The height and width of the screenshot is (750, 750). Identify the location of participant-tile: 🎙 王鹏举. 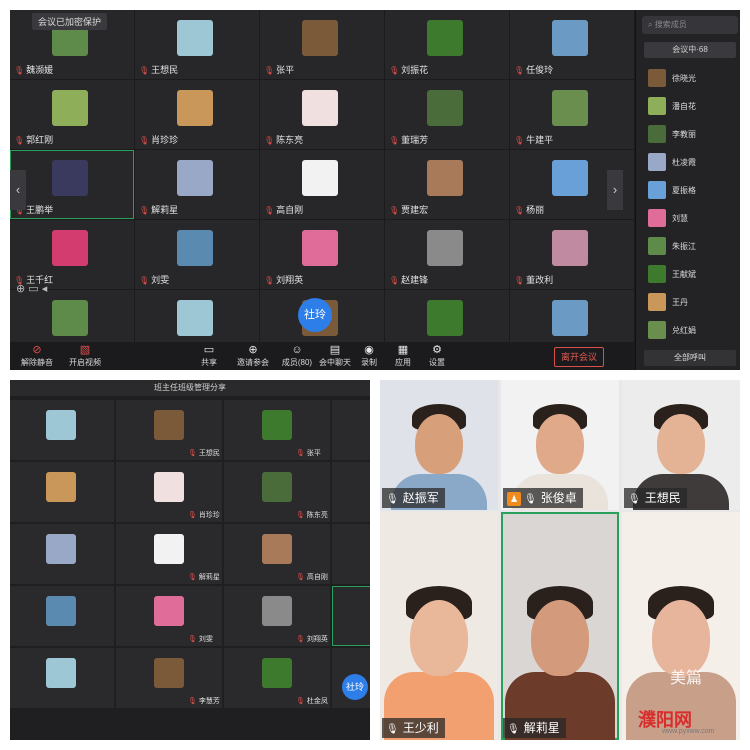
(72, 184).